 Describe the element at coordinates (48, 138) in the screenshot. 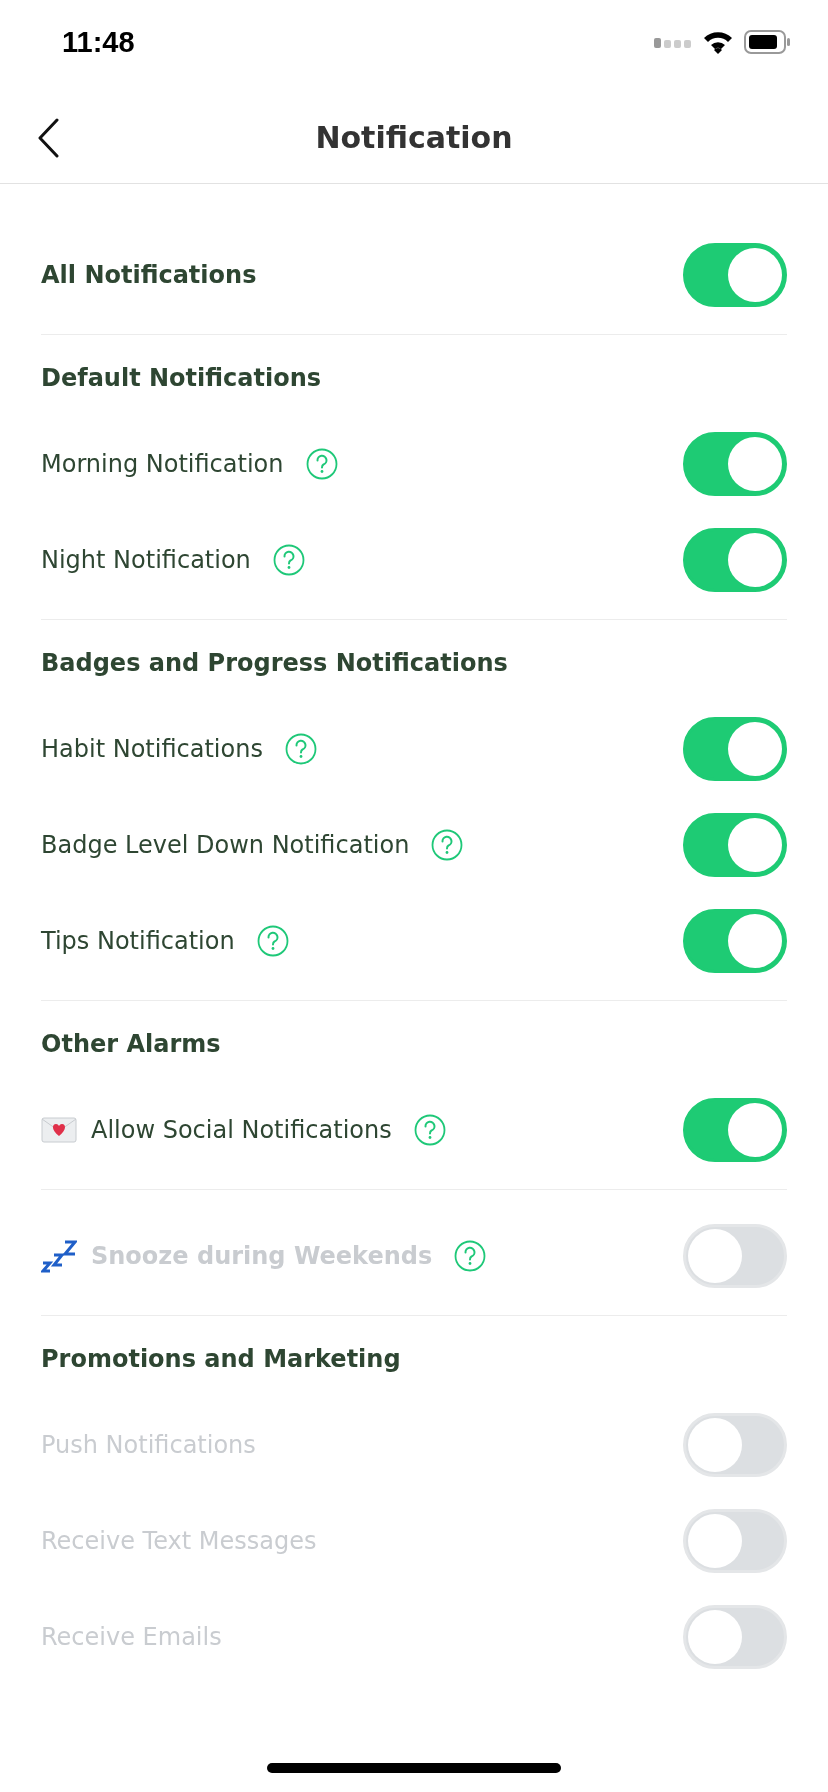

I see `back-icon` at that location.